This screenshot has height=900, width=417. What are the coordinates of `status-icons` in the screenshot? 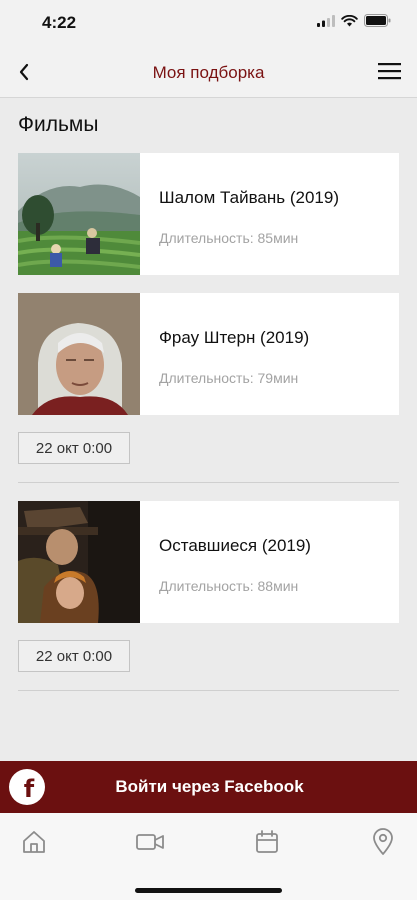 It's located at (354, 20).